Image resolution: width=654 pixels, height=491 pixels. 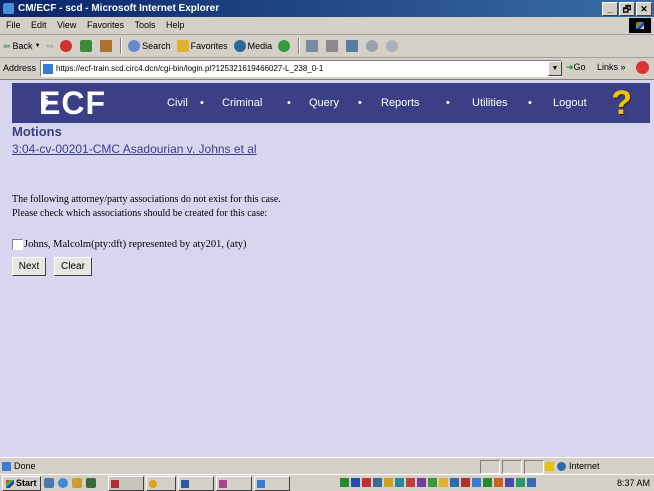 I want to click on go-label: Go, so click(x=579, y=67).